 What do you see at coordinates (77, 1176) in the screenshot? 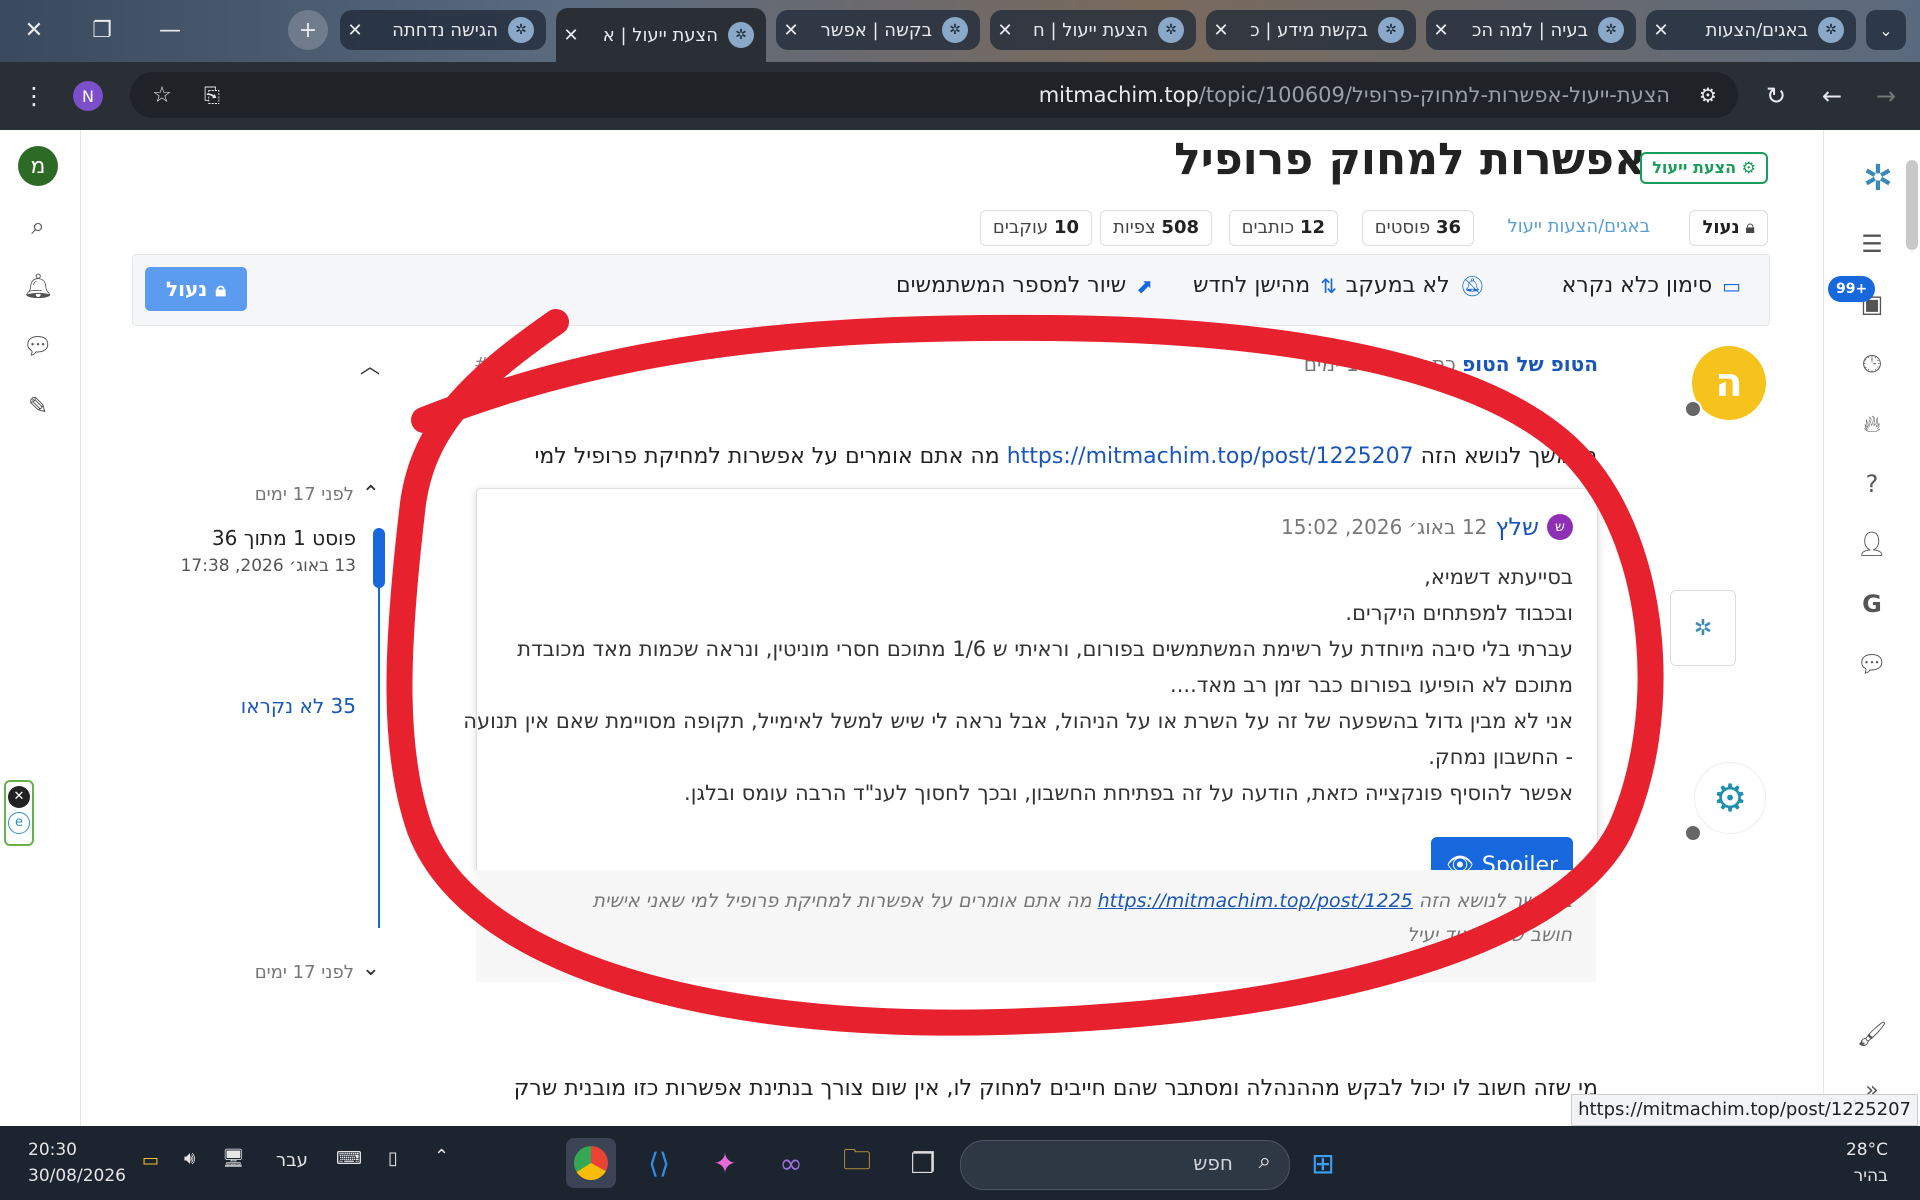
I see `clock-date: 30/08/2026` at bounding box center [77, 1176].